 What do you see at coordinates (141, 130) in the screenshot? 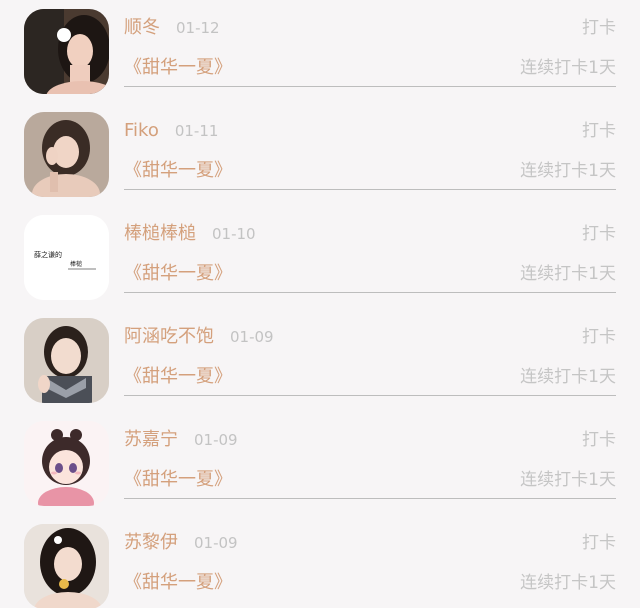
I see `user-name: Fiko` at bounding box center [141, 130].